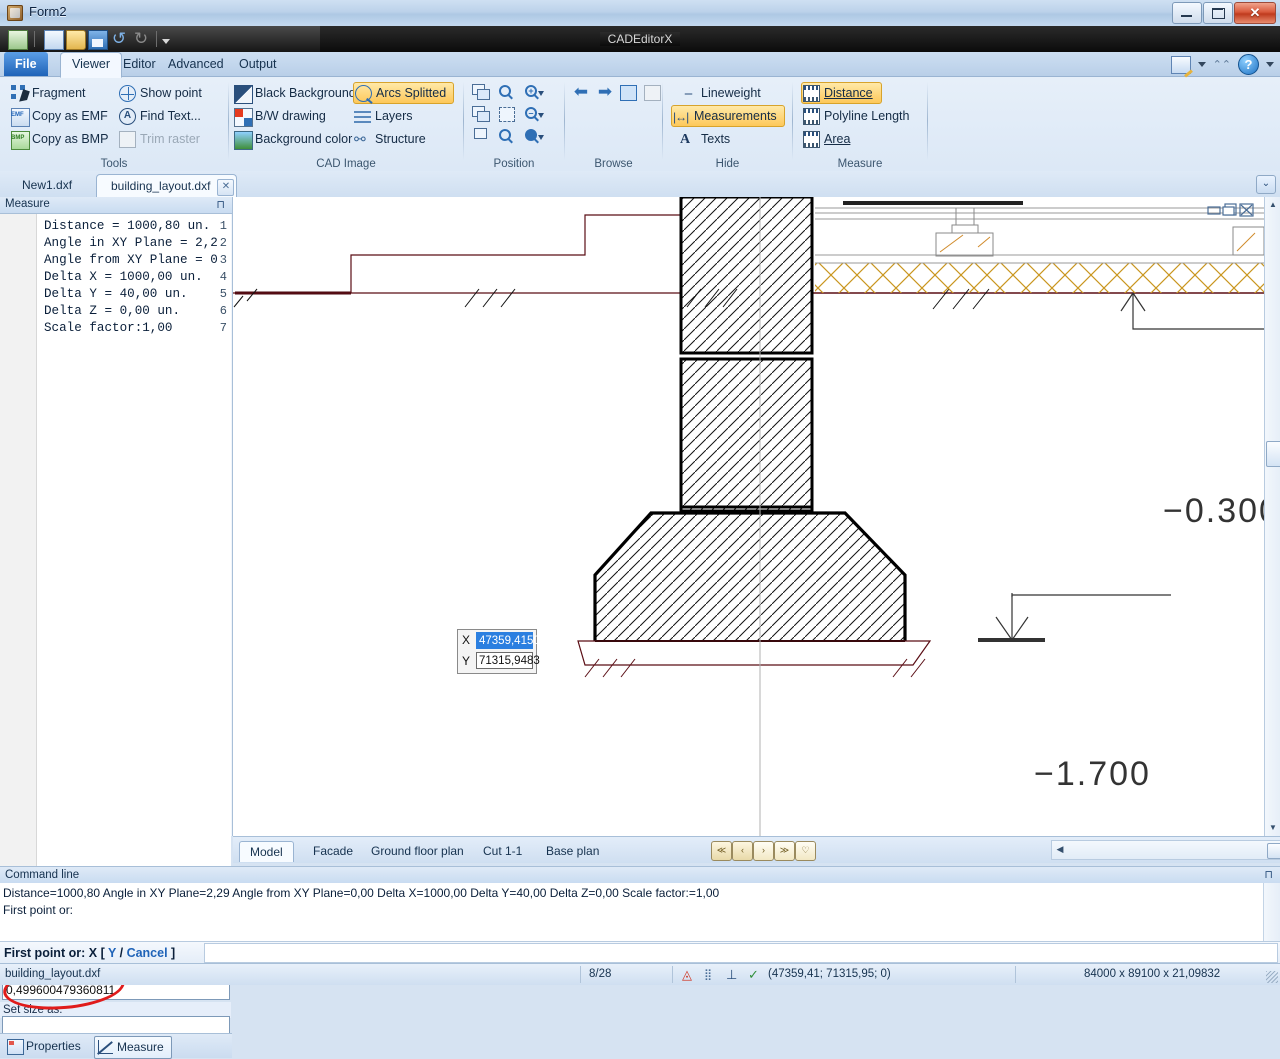  I want to click on ribbon-item-trim-raster: Trim raster, so click(159, 139).